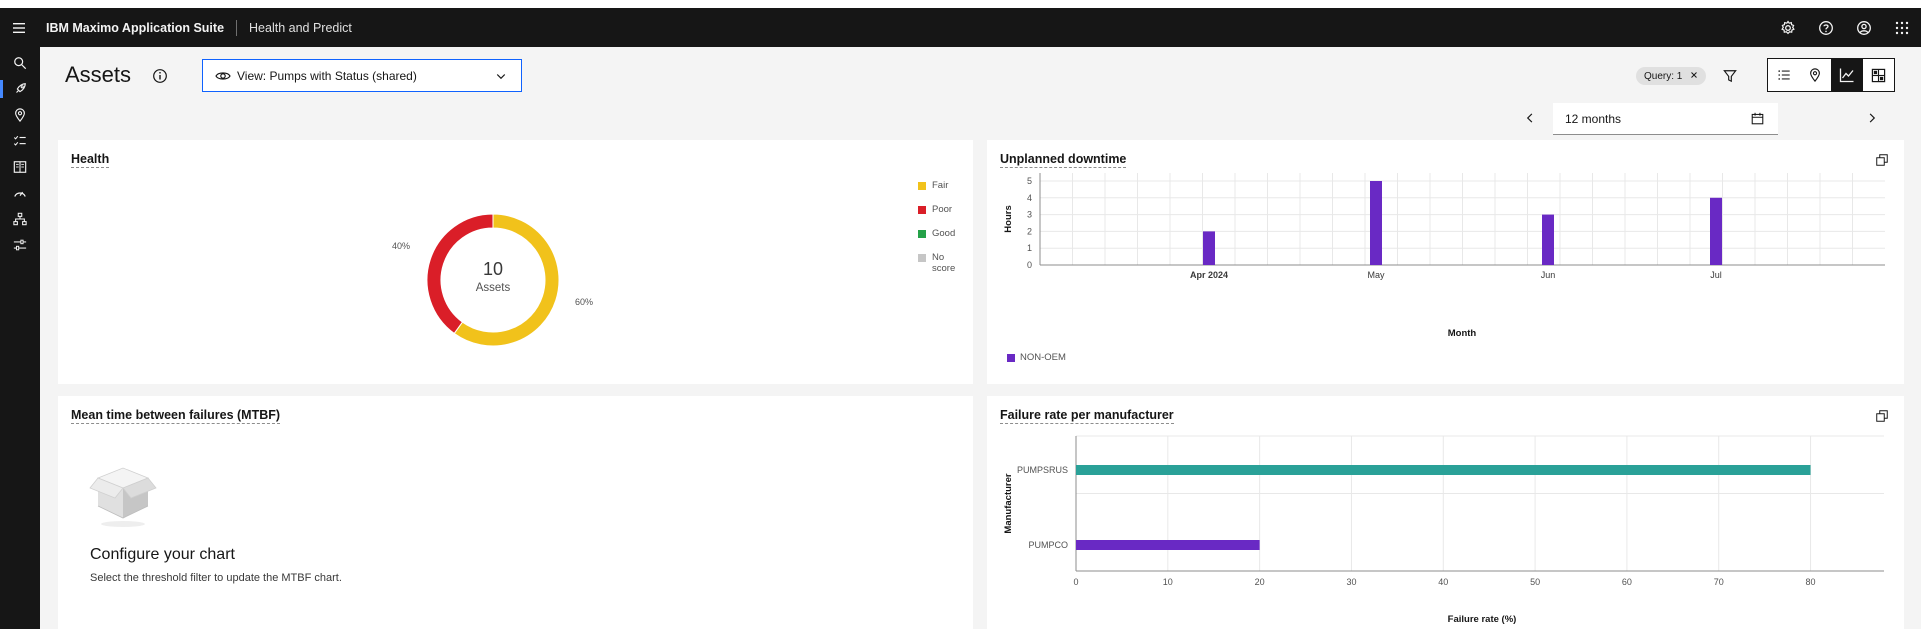 The height and width of the screenshot is (629, 1921). What do you see at coordinates (1029, 248) in the screenshot?
I see `y-tick-label: 1` at bounding box center [1029, 248].